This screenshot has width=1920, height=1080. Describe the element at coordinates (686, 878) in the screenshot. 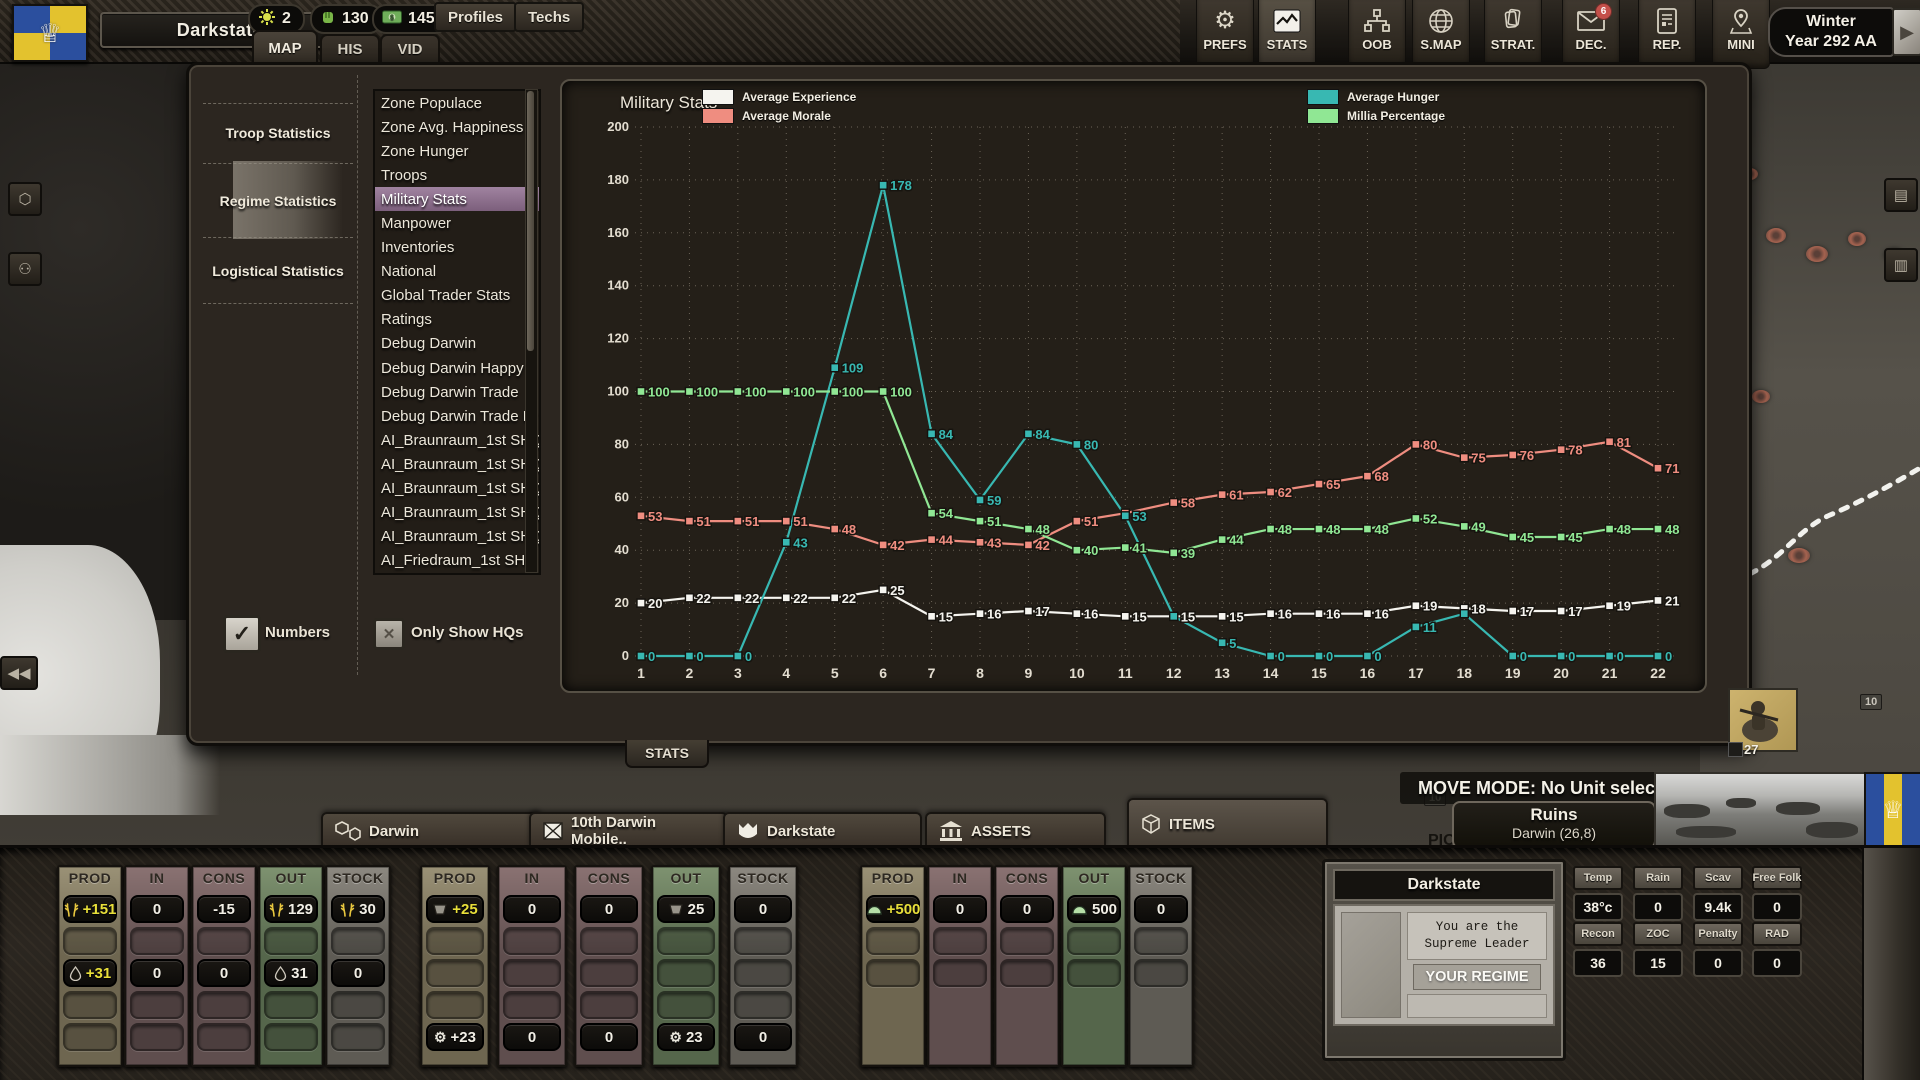

I see `column-header: OUT` at that location.